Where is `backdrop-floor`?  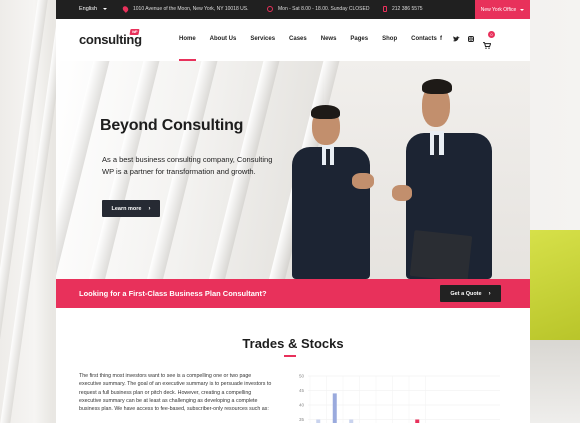
backdrop-floor is located at coordinates (551, 381).